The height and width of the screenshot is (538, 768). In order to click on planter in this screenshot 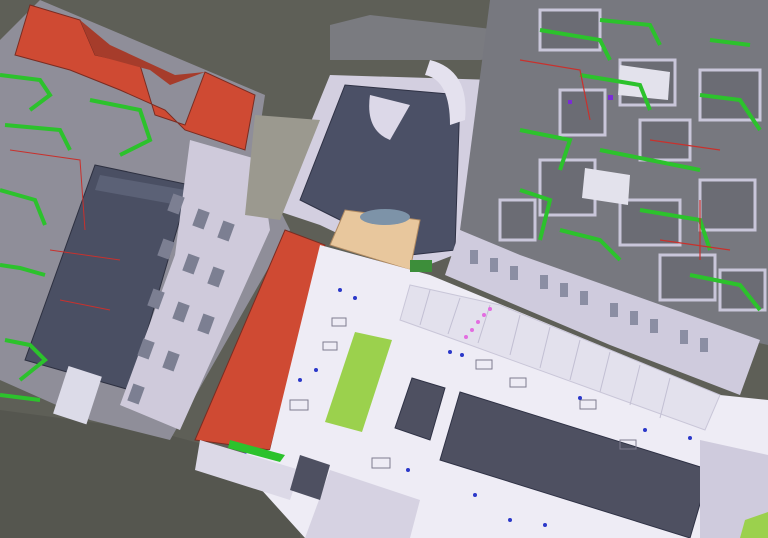, I will do `click(421, 266)`.